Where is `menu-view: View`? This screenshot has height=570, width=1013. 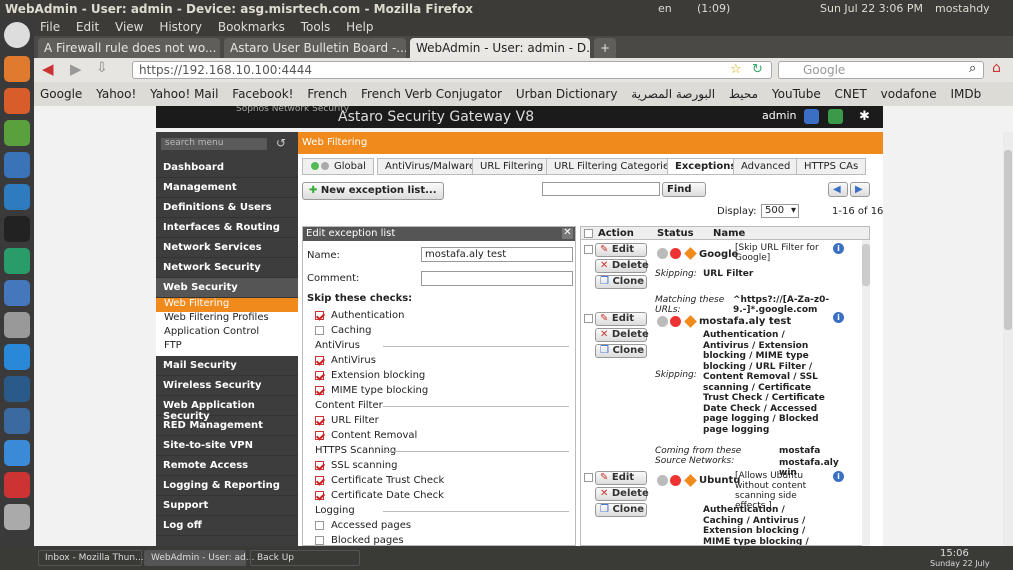
menu-view: View is located at coordinates (129, 27).